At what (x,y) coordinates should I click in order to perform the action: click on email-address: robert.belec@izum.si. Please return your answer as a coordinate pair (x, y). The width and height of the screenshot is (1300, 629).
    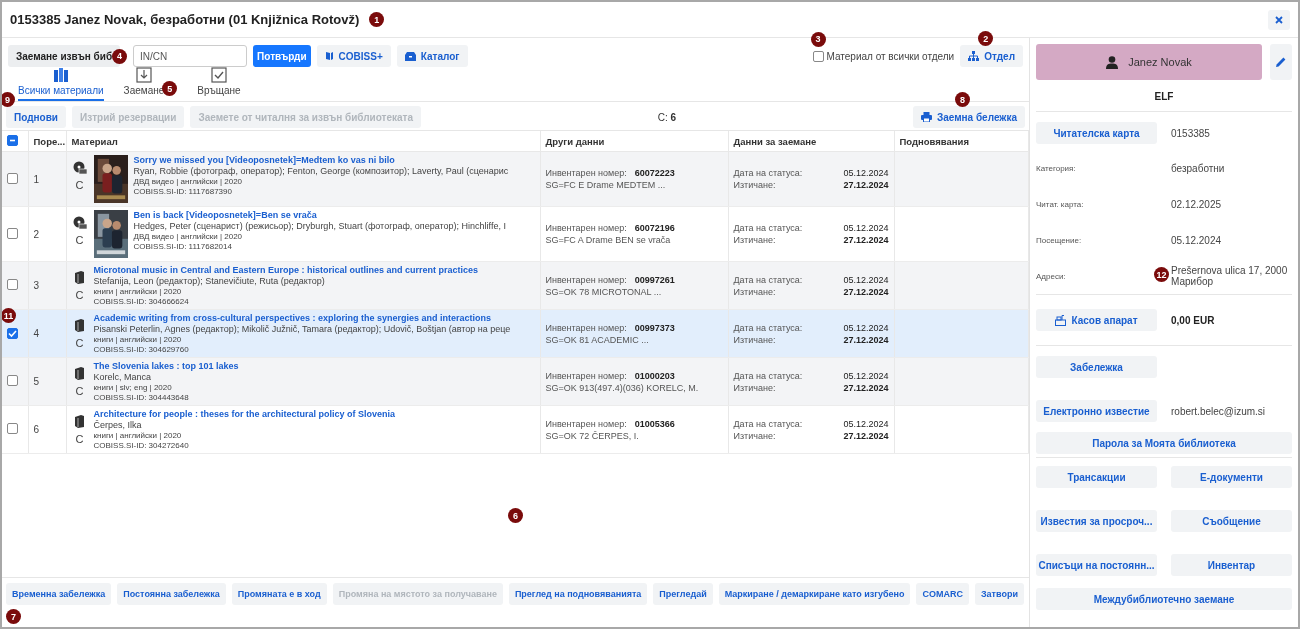
    Looking at the image, I should click on (1218, 411).